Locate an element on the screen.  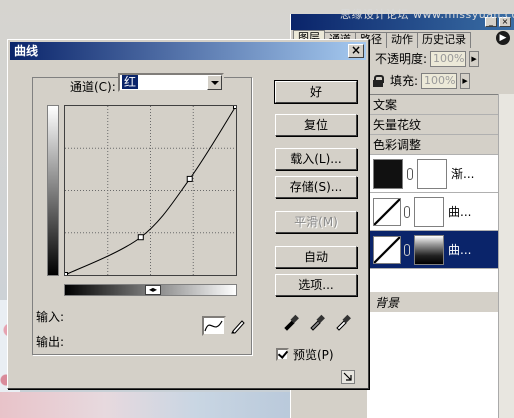
channel-select: 红 is located at coordinates (171, 82).